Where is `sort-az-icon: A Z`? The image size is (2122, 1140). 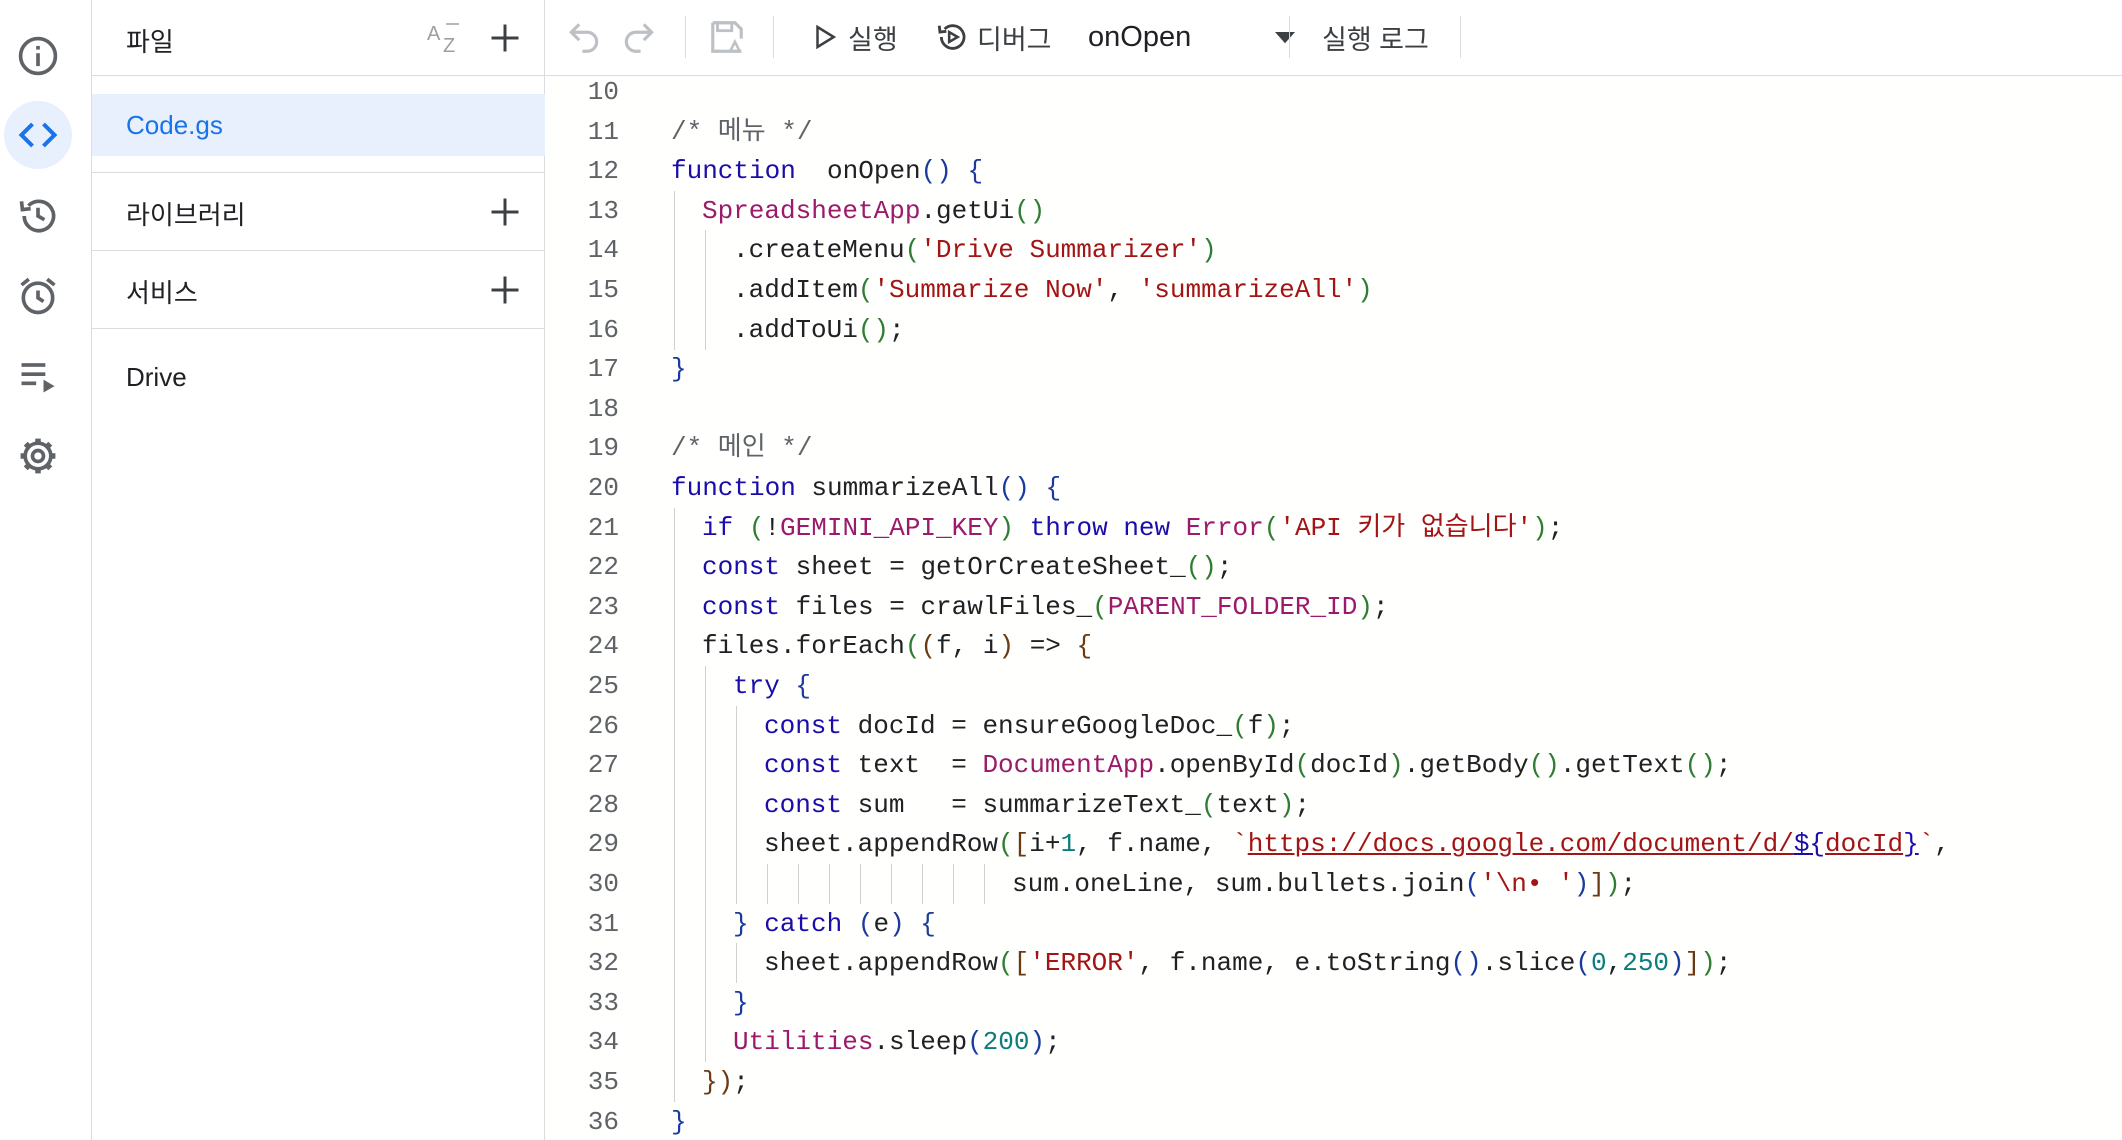 sort-az-icon: A Z is located at coordinates (443, 40).